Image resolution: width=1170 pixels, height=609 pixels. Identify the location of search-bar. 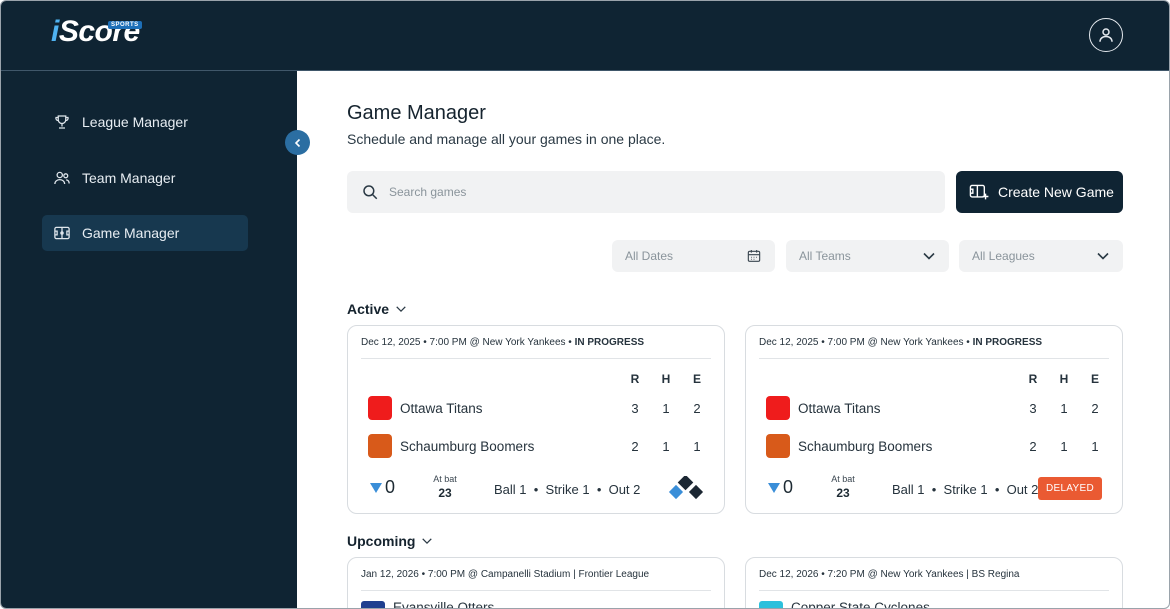
(646, 192).